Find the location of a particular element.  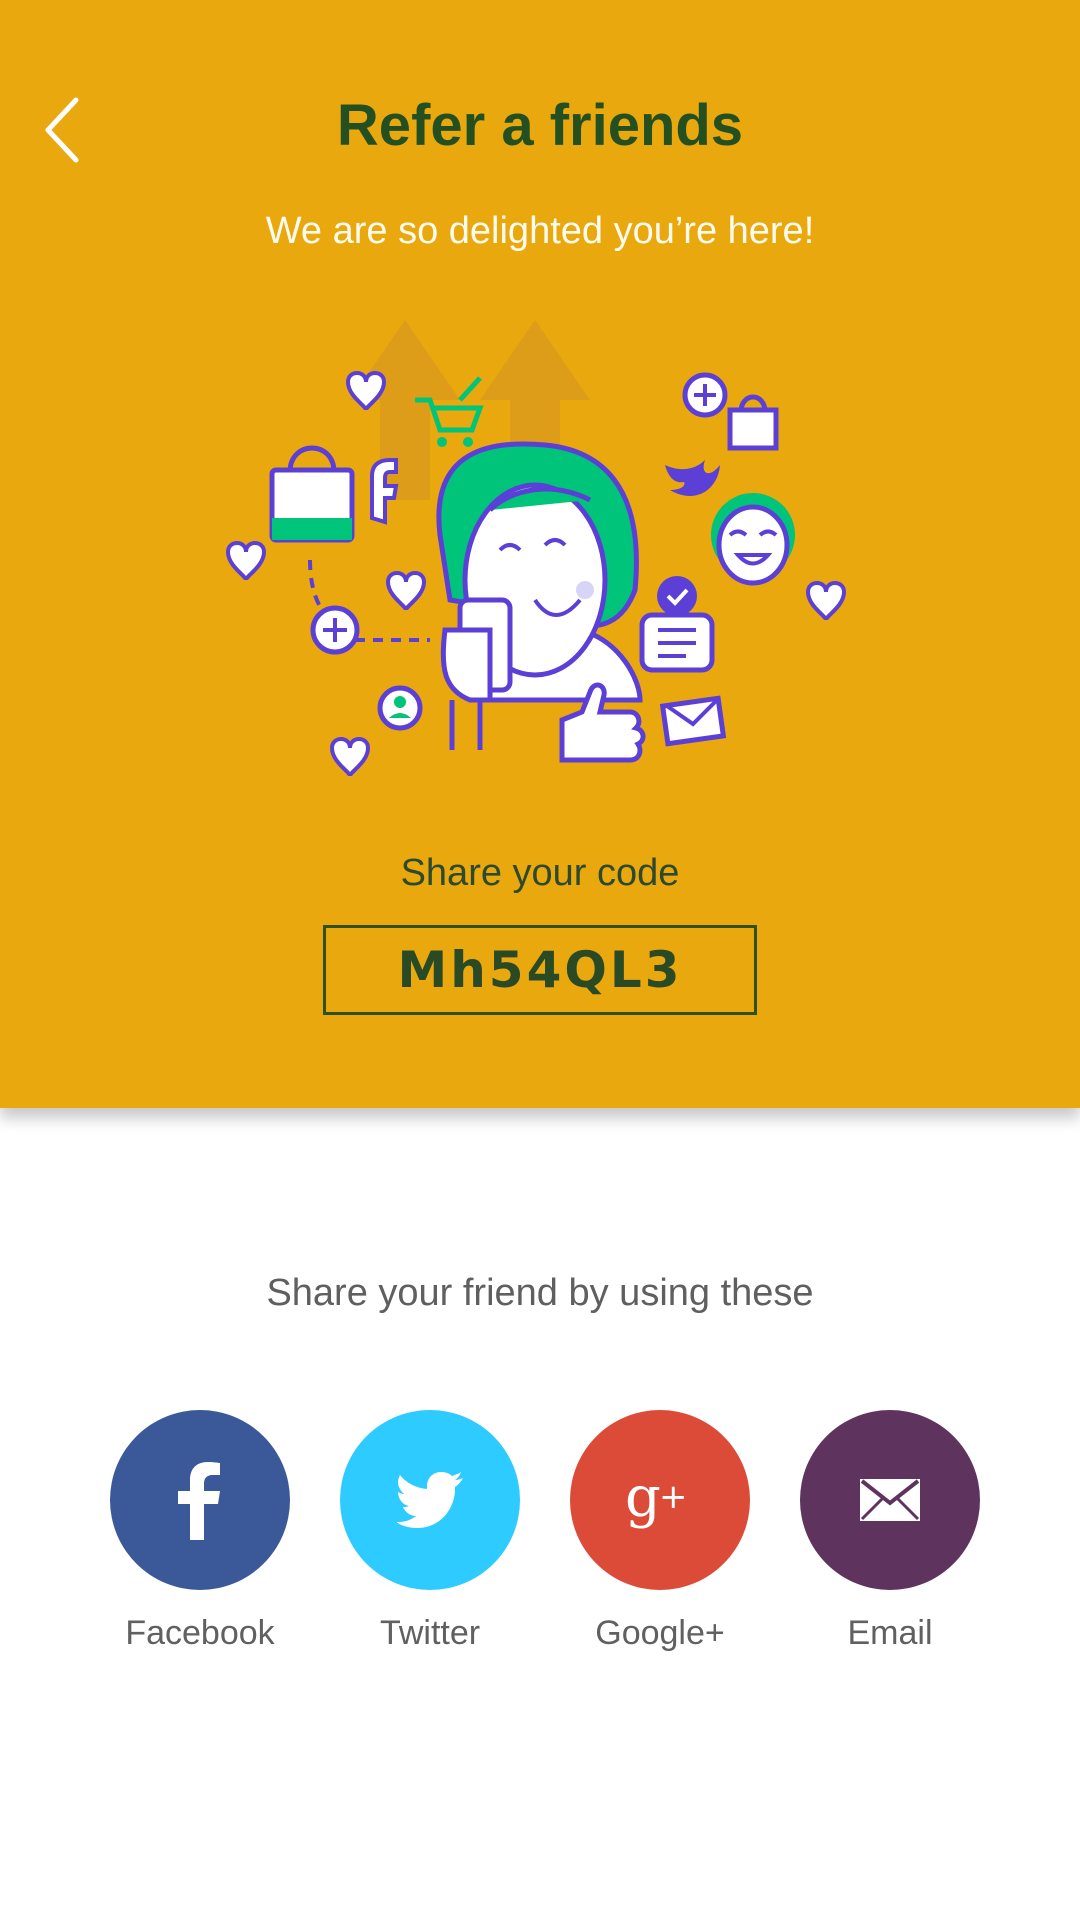

facebook-icon is located at coordinates (200, 1500).